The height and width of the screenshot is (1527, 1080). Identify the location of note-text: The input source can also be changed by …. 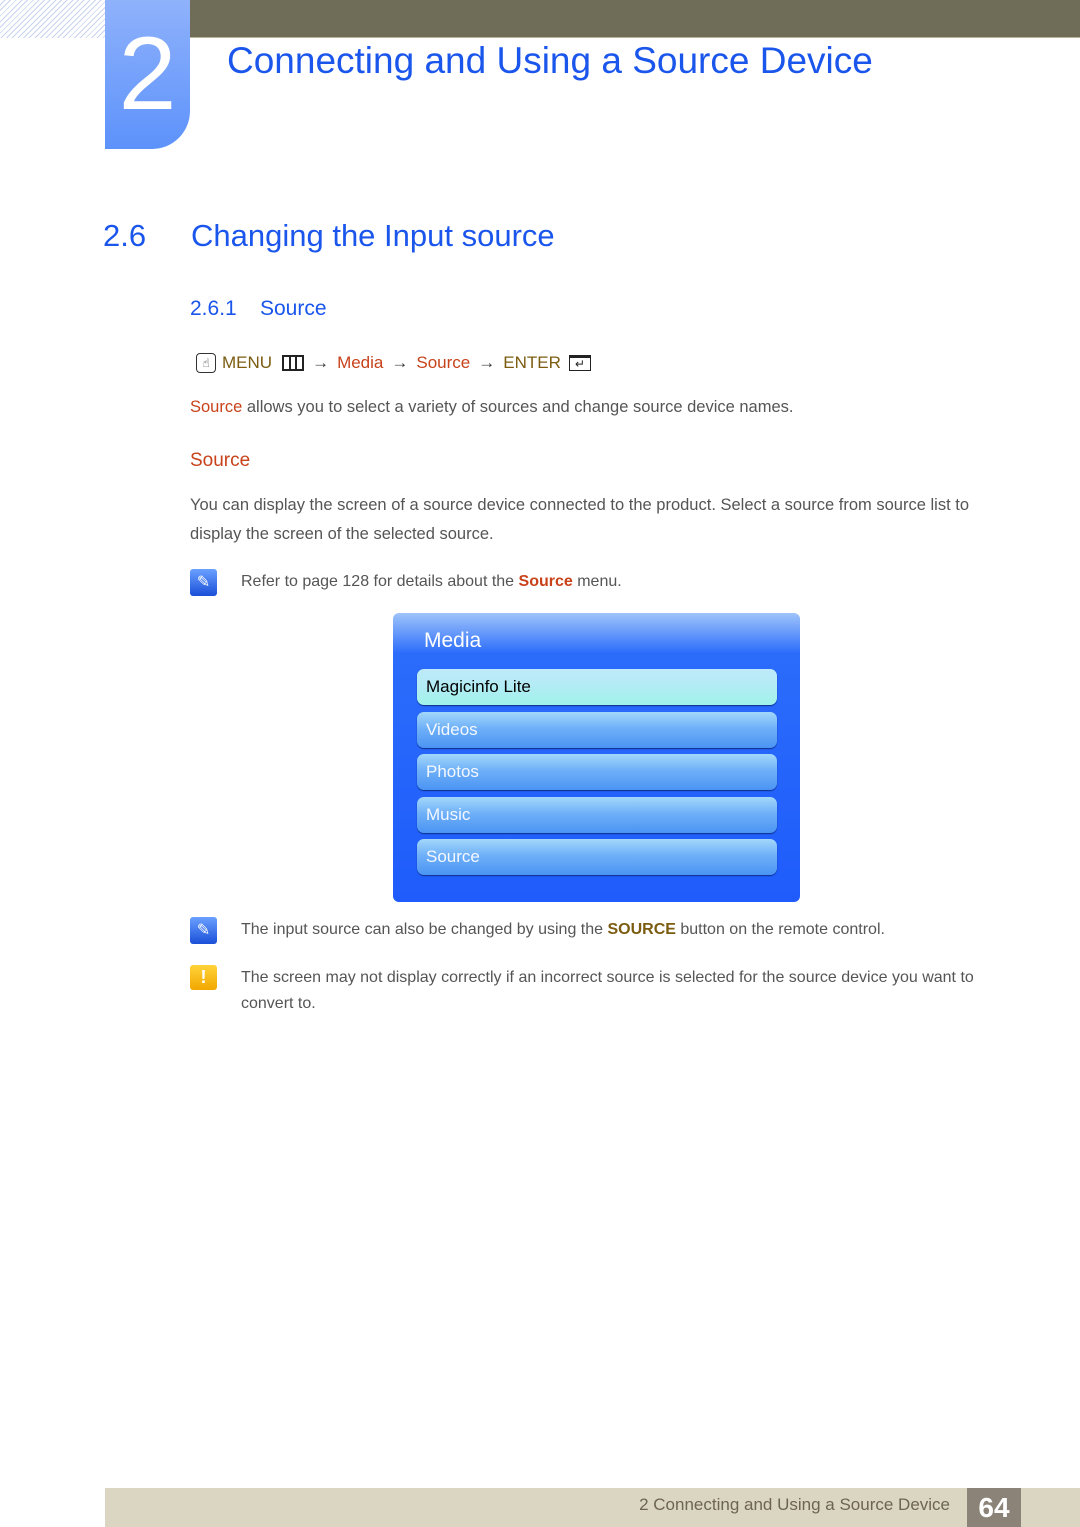
(563, 929).